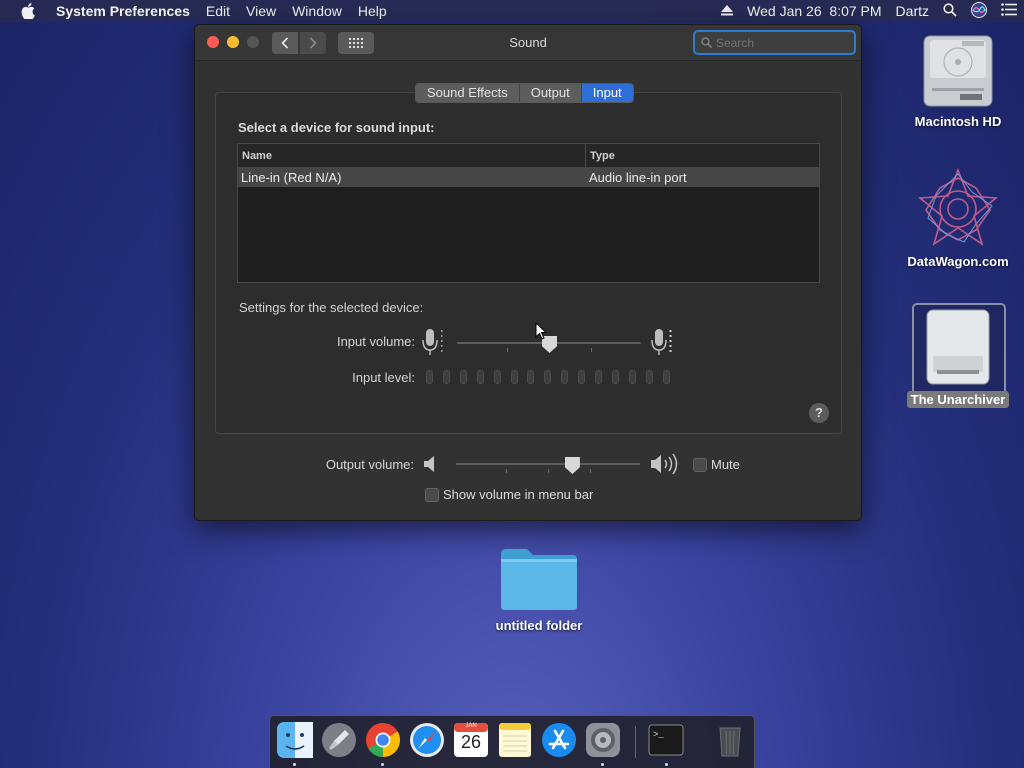 This screenshot has width=1024, height=768. I want to click on notes-icon, so click(515, 740).